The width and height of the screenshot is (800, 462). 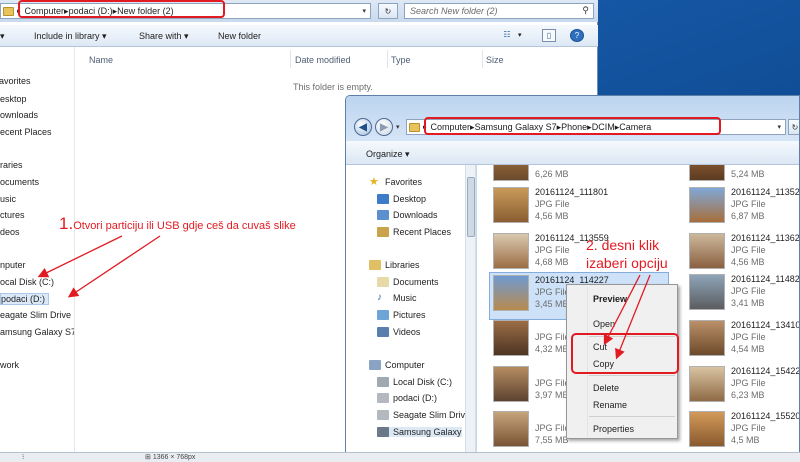 I want to click on nav-item: amsung Galaxy S7, so click(x=37, y=332).